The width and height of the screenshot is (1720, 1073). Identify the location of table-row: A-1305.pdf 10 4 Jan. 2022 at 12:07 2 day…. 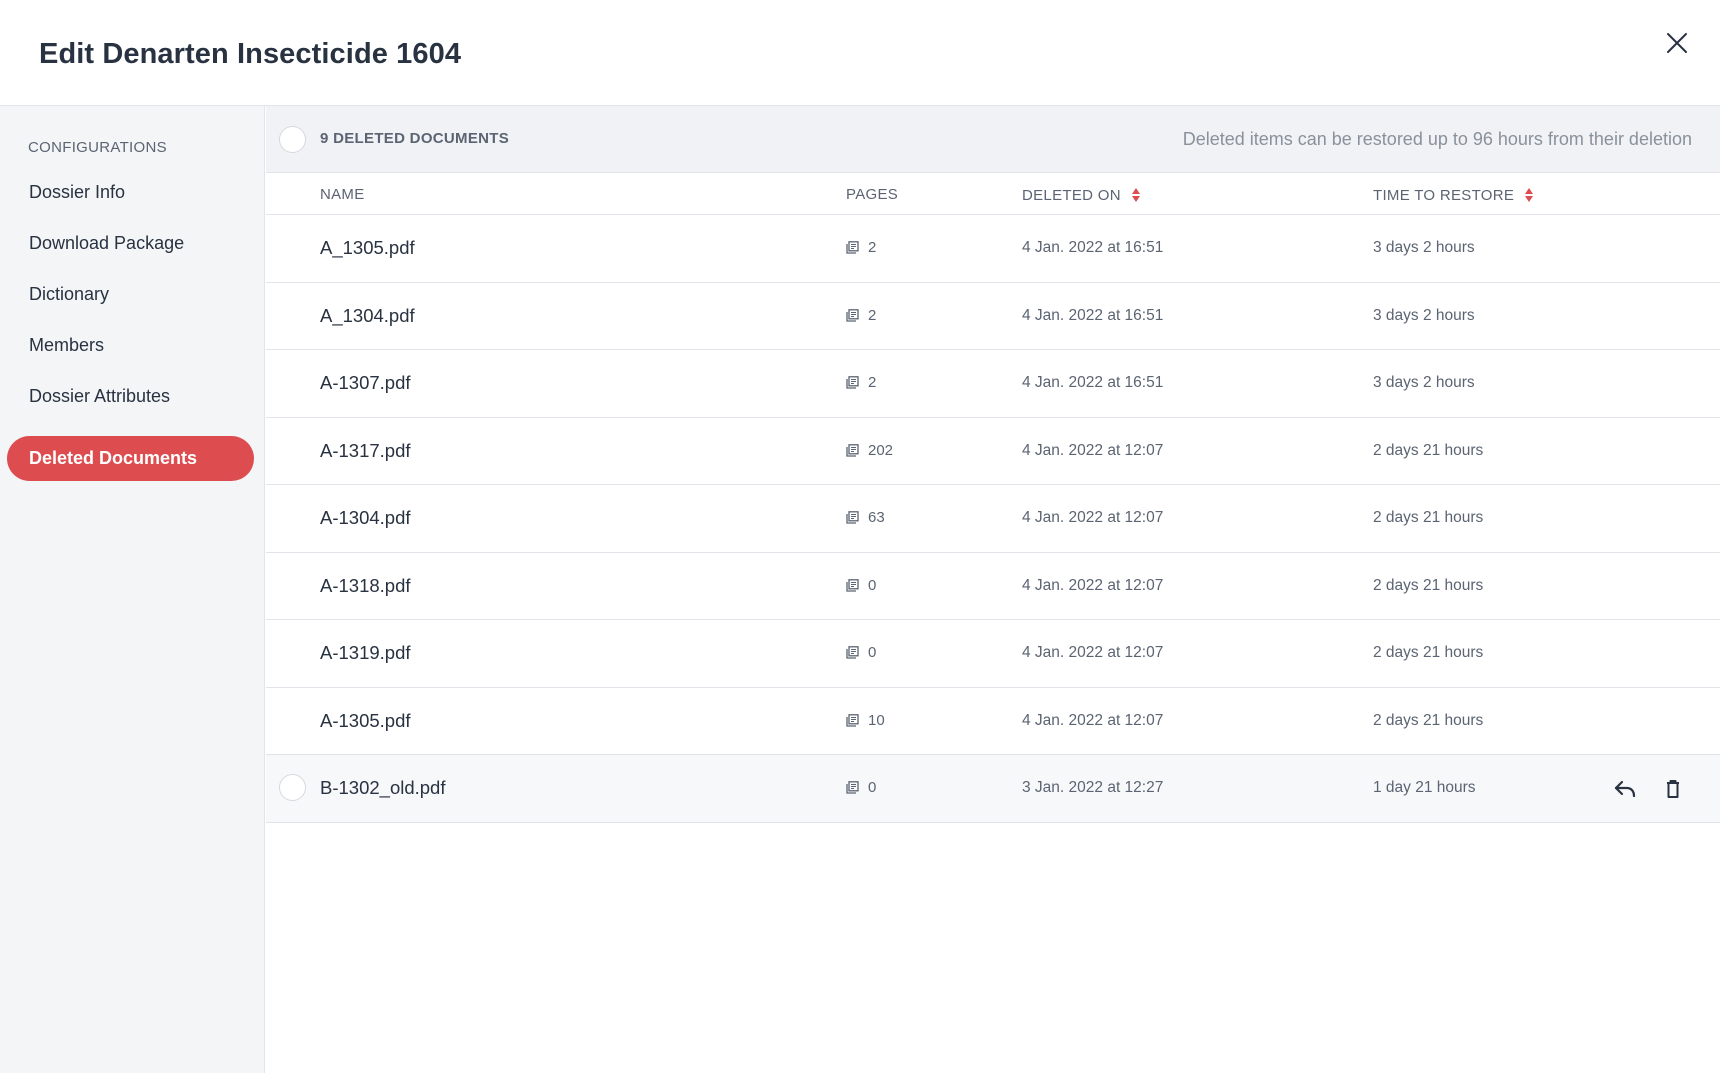
(993, 721).